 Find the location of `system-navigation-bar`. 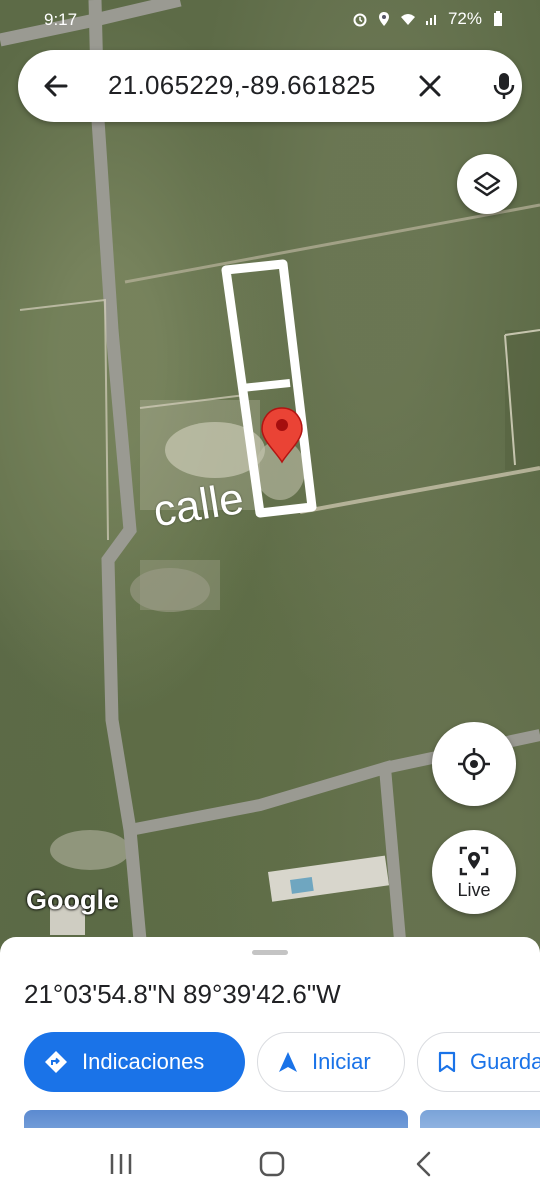

system-navigation-bar is located at coordinates (270, 1164).